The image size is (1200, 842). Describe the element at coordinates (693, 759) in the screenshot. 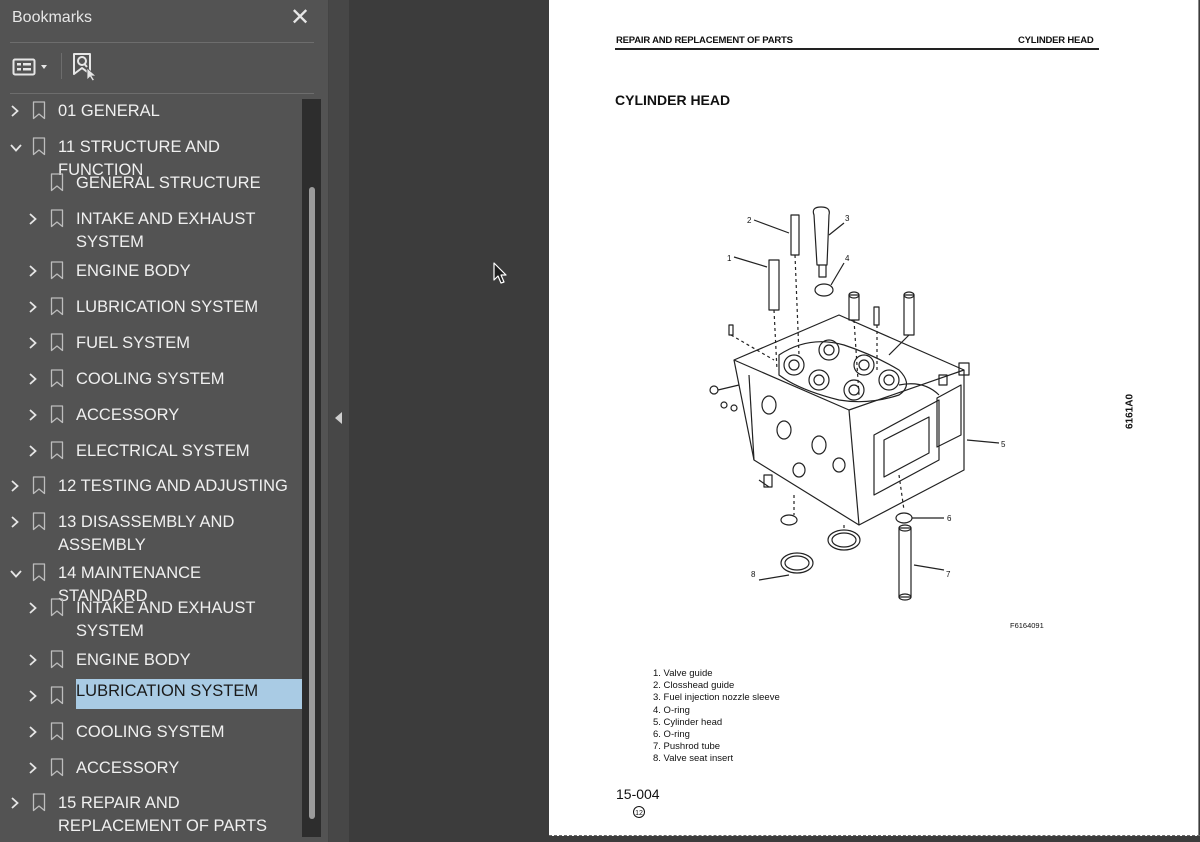

I see `legend-item: 8. Valve seat insert` at that location.